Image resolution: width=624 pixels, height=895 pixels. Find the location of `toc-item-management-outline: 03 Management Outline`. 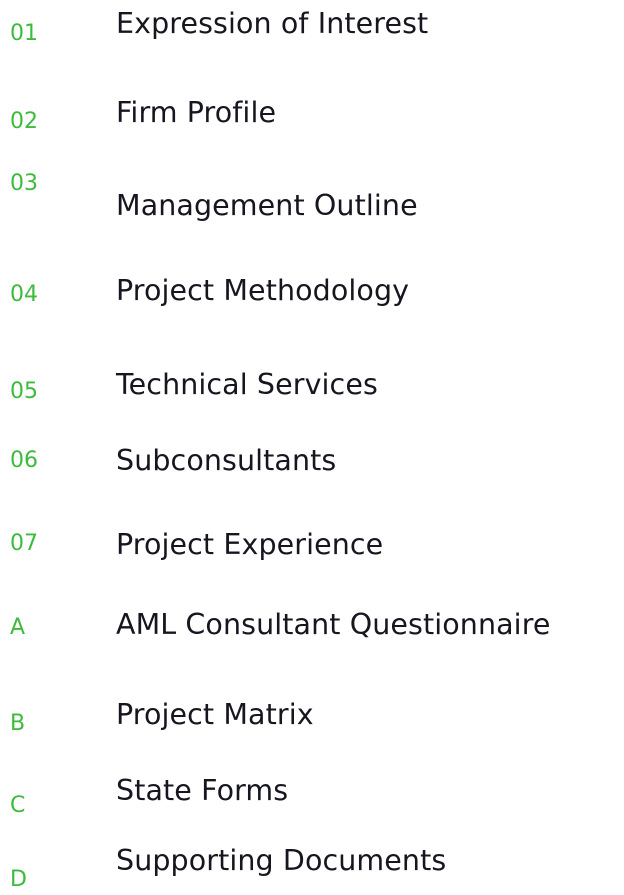

toc-item-management-outline: 03 Management Outline is located at coordinates (312, 200).